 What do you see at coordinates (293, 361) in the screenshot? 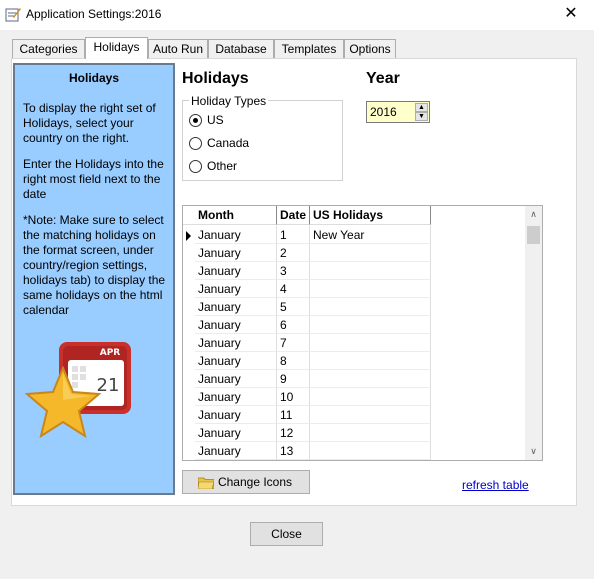
I see `cell-date: 8` at bounding box center [293, 361].